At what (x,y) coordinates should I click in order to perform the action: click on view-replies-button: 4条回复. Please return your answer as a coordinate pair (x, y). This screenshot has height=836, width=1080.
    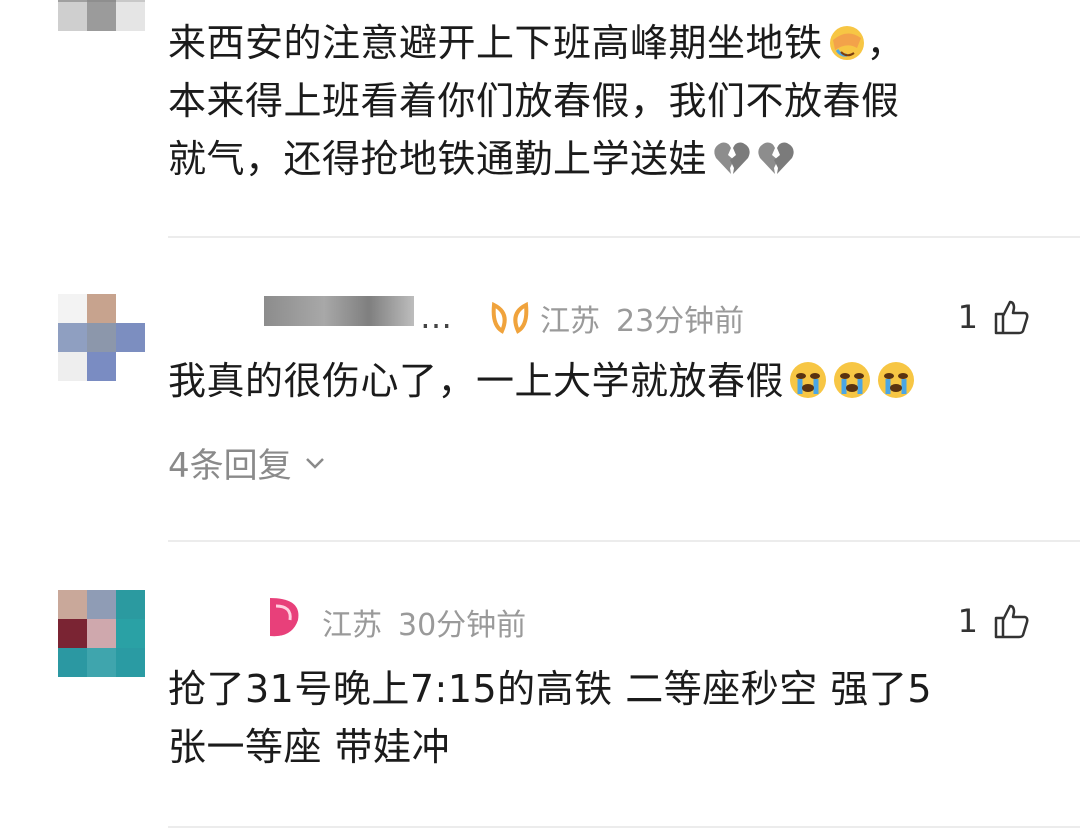
    Looking at the image, I should click on (248, 462).